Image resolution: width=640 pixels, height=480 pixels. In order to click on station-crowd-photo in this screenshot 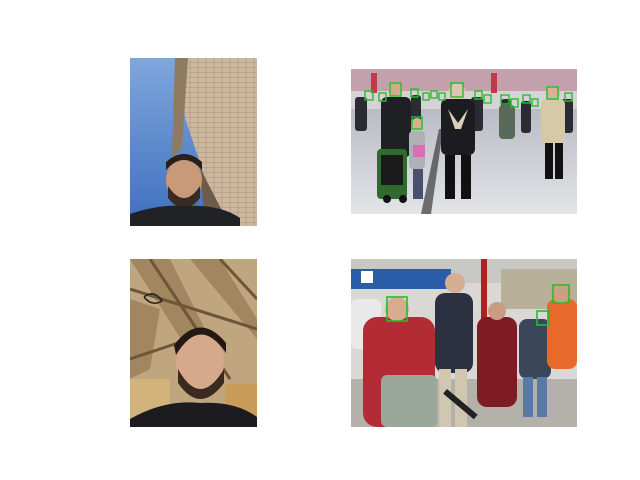, I will do `click(464, 141)`.